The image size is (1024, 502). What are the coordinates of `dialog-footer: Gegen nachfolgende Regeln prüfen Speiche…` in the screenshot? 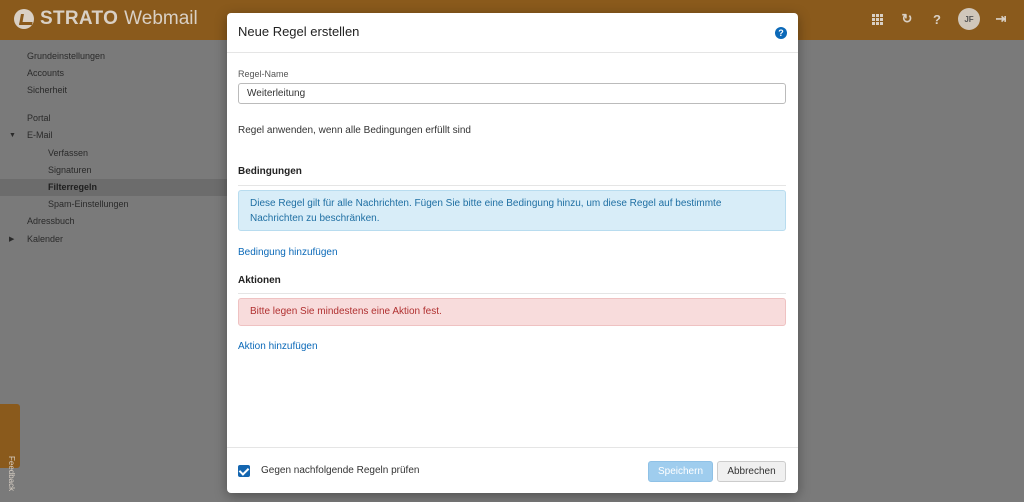 It's located at (512, 470).